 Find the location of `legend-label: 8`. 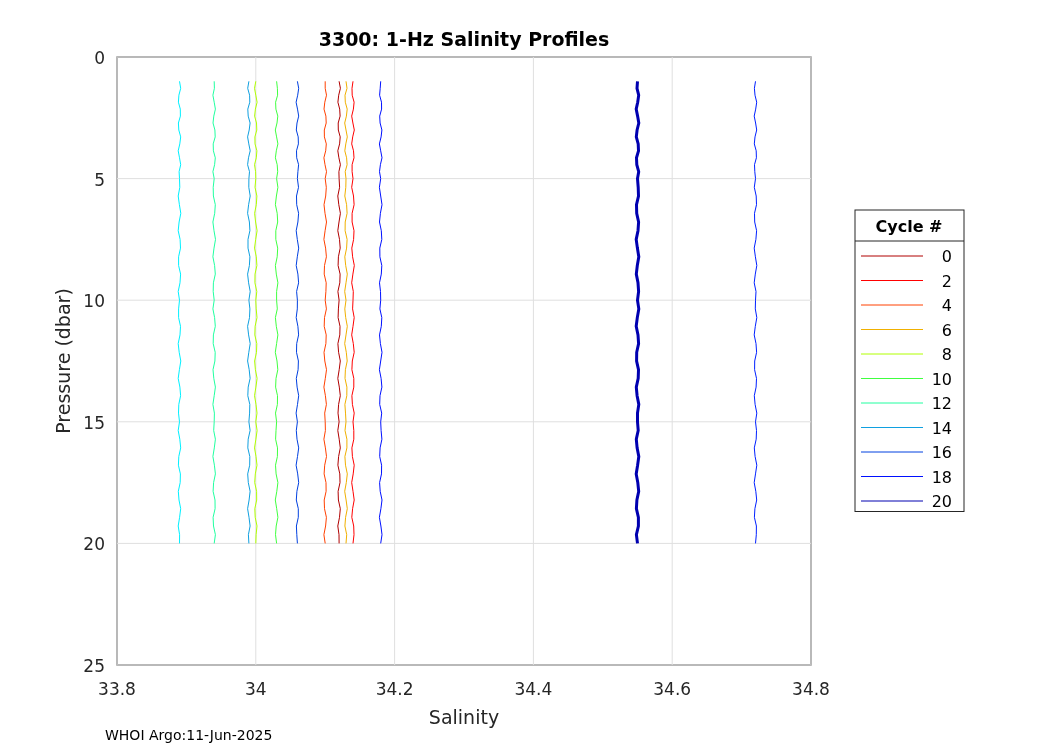

legend-label: 8 is located at coordinates (946, 354).